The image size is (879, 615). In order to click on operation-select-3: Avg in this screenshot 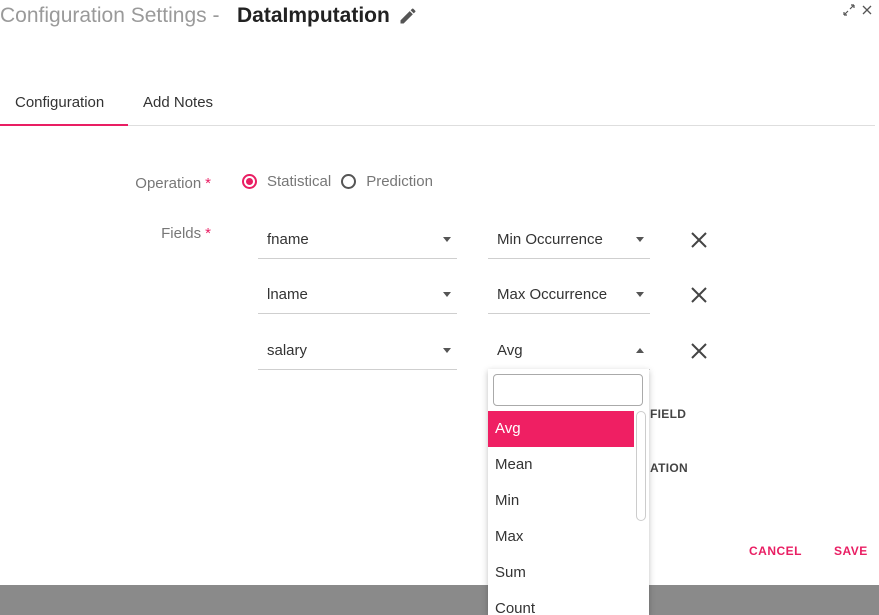, I will do `click(569, 352)`.